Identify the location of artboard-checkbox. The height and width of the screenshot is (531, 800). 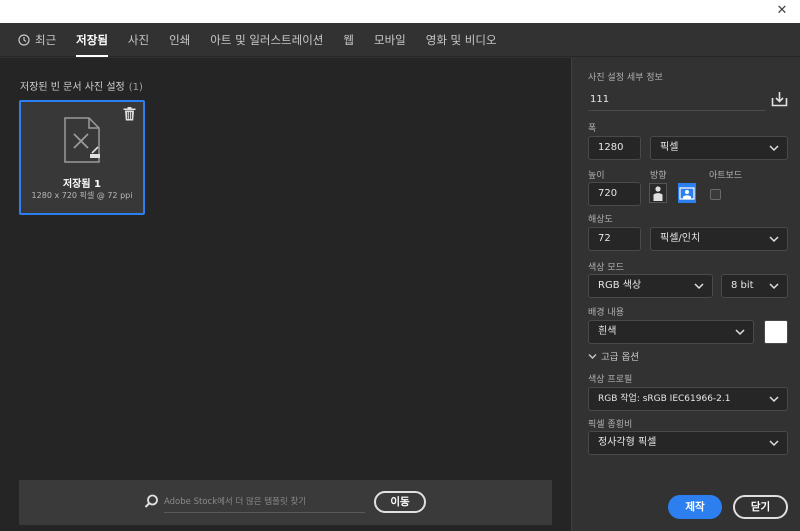
(715, 194).